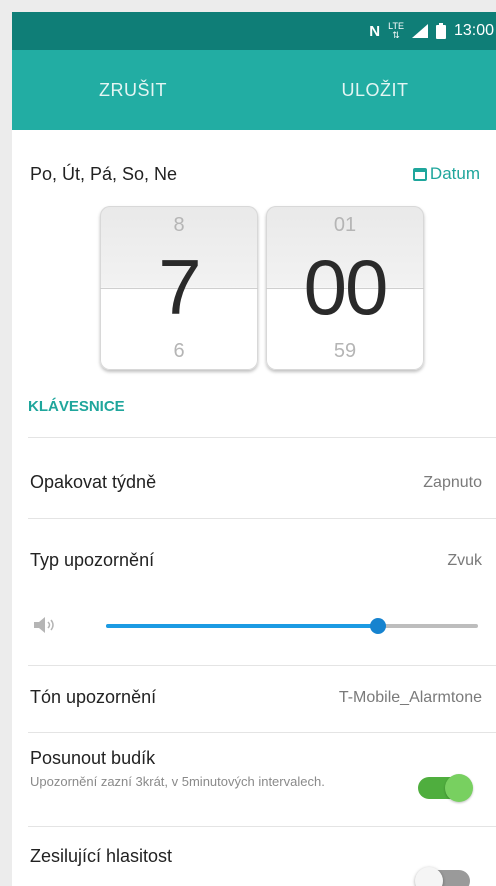 The width and height of the screenshot is (496, 886). What do you see at coordinates (454, 173) in the screenshot?
I see `date-button-label: Datum` at bounding box center [454, 173].